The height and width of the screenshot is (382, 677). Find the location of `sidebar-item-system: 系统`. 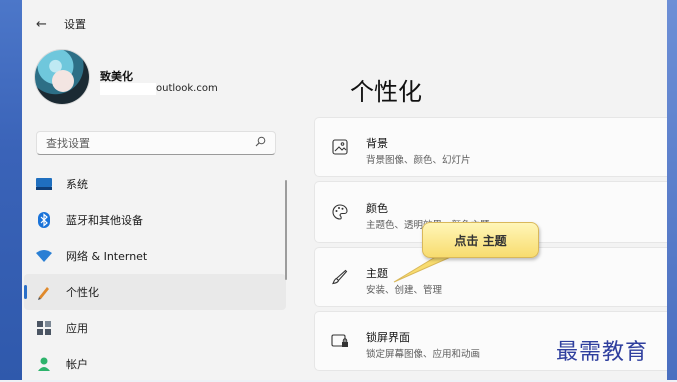

sidebar-item-system: 系统 is located at coordinates (155, 184).